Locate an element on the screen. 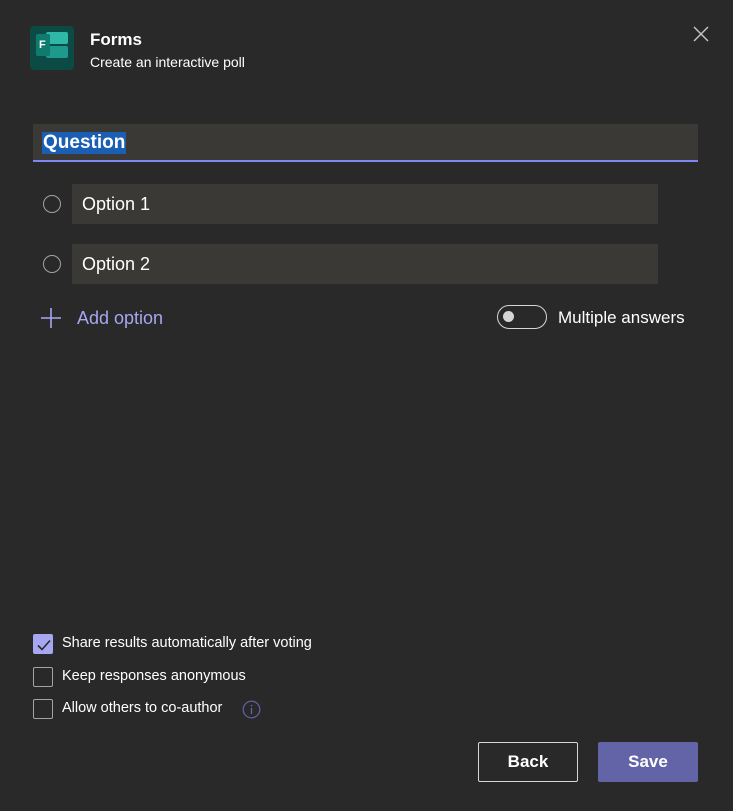  forms-app-icon: F is located at coordinates (52, 48).